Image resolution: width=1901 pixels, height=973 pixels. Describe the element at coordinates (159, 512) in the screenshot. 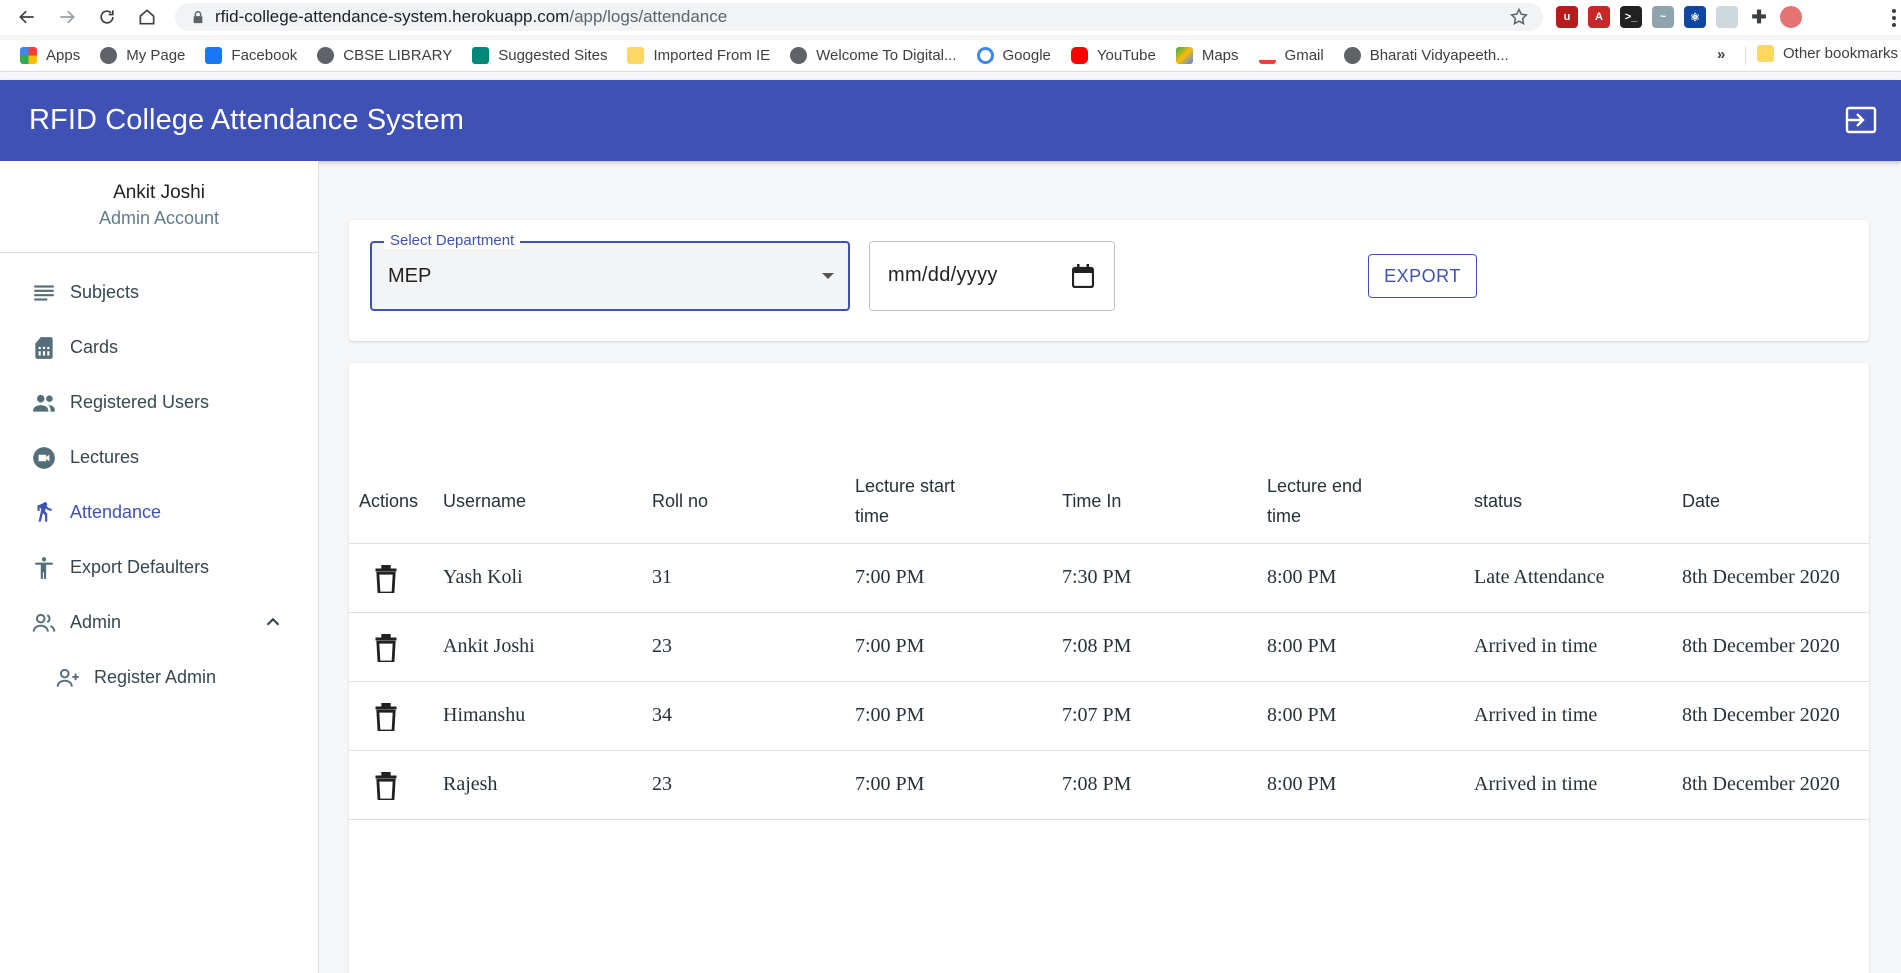

I see `sidebar-item-attendance: Attendance` at that location.